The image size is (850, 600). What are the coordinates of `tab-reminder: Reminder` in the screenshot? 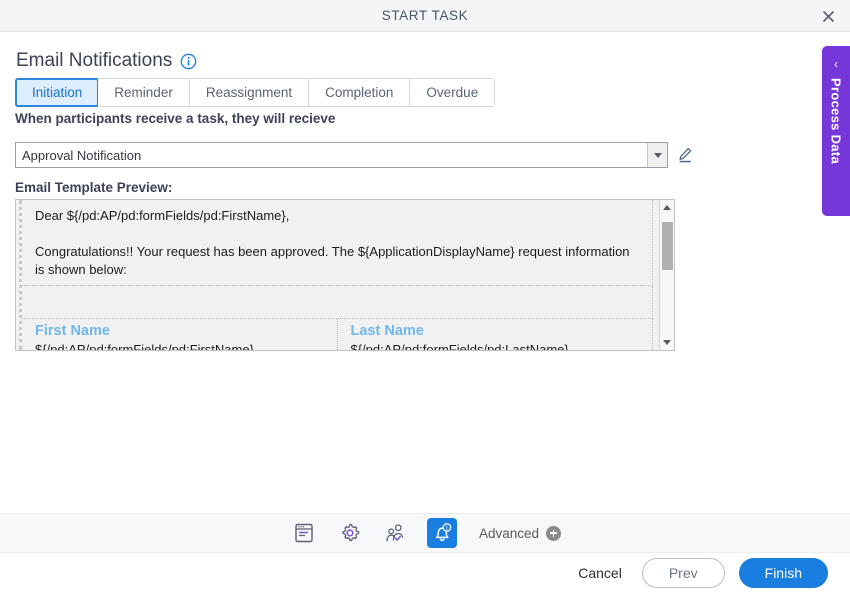 It's located at (144, 92).